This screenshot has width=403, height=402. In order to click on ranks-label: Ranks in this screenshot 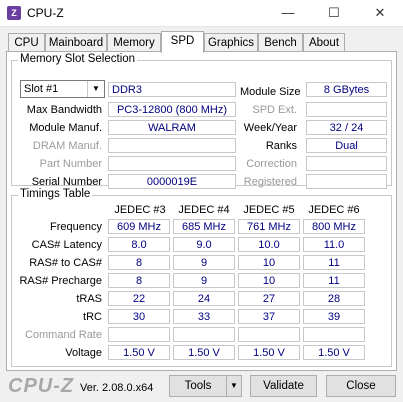, I will do `click(281, 146)`.